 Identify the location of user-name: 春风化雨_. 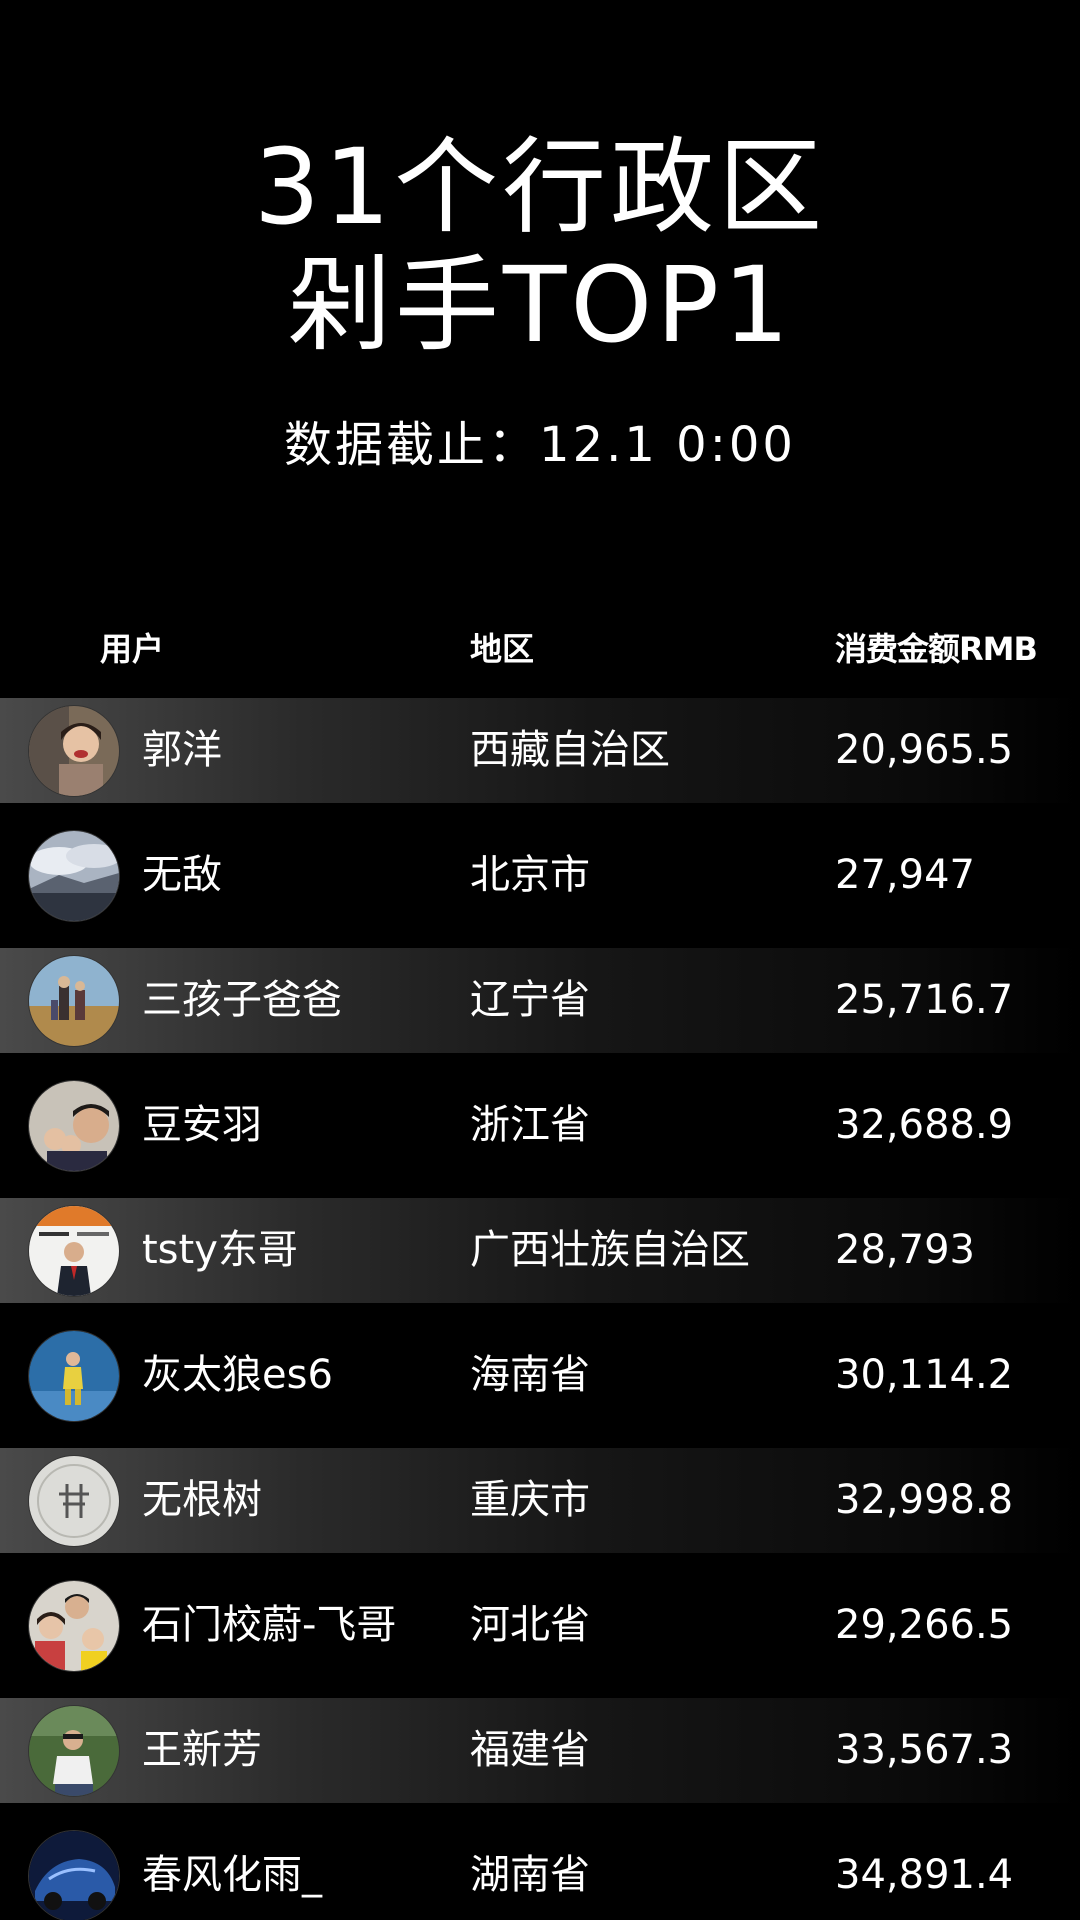
(232, 1875).